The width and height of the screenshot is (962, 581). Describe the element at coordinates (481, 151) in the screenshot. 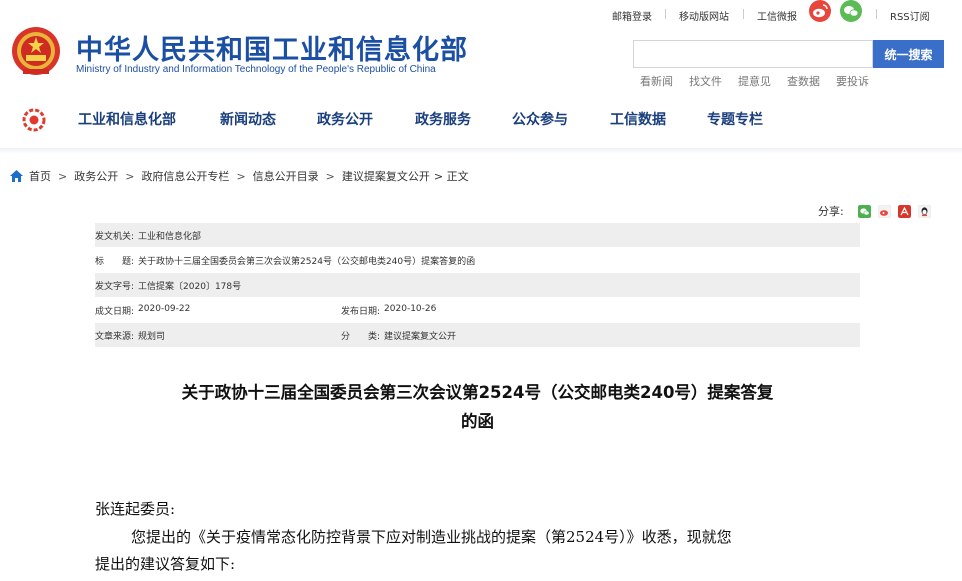

I see `nav-divider` at that location.